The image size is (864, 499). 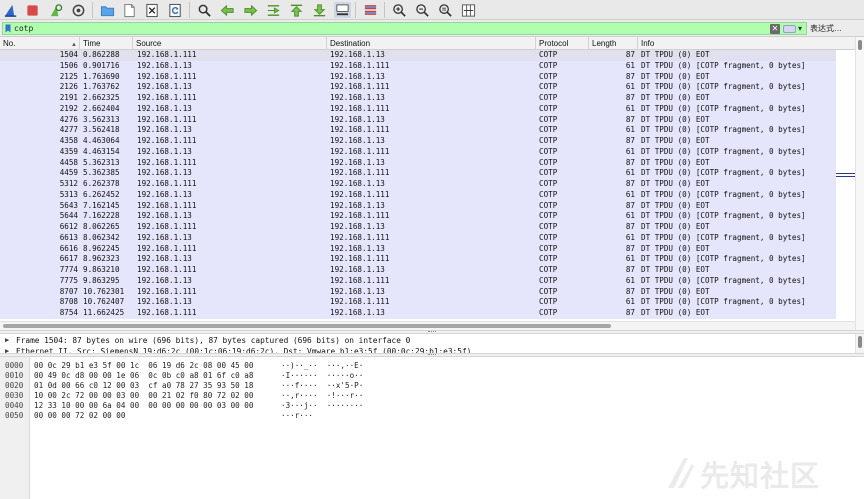 I want to click on stop-capture-icon, so click(x=32, y=10).